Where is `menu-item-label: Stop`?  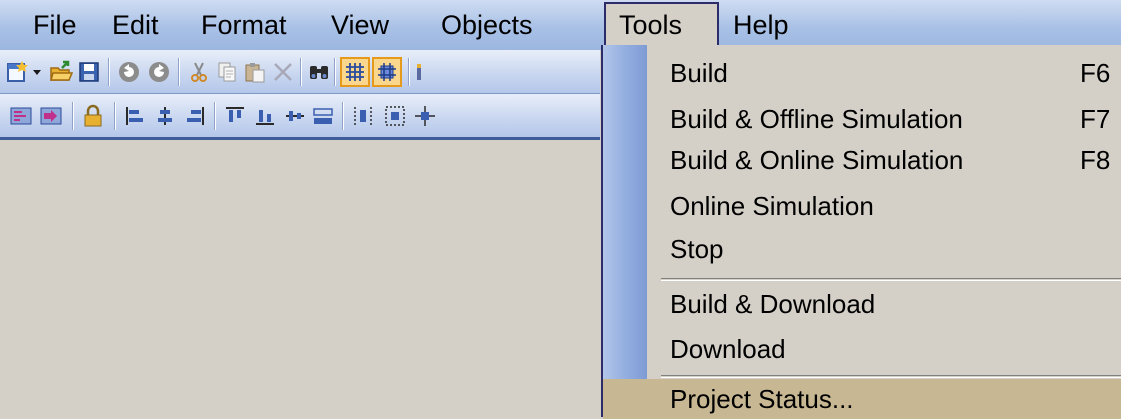
menu-item-label: Stop is located at coordinates (697, 249).